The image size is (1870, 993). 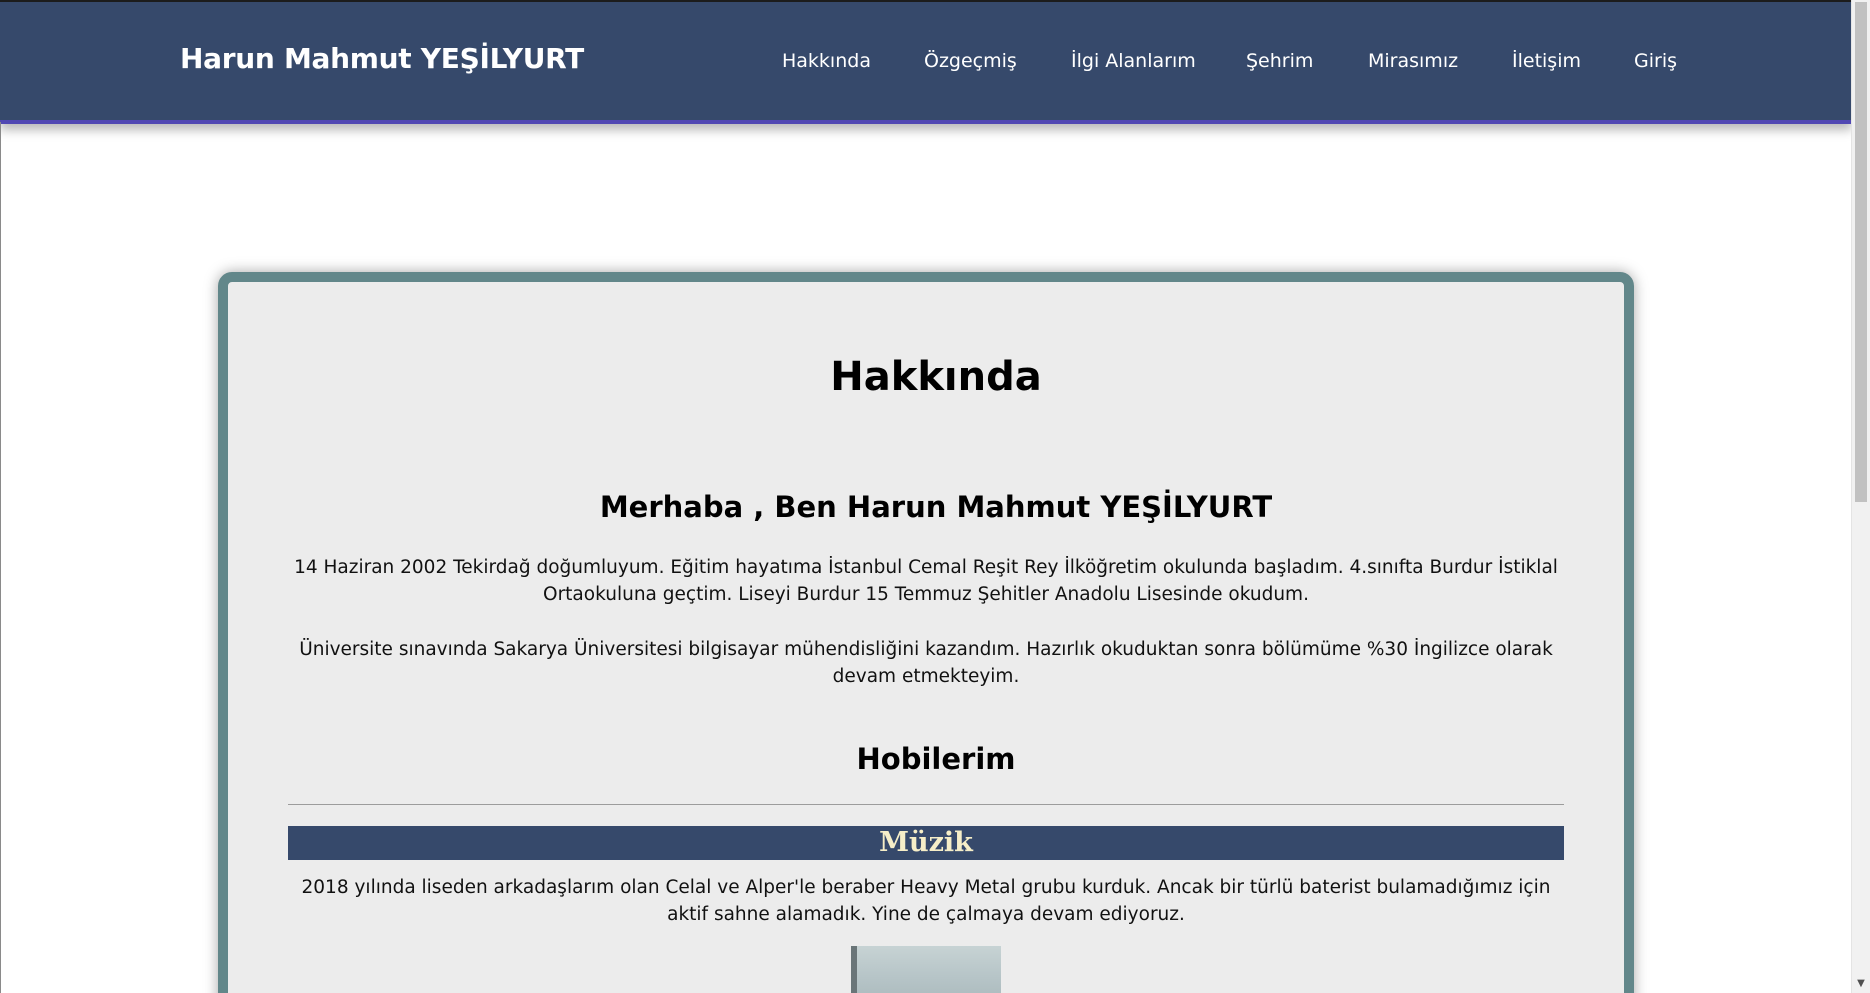 What do you see at coordinates (926, 804) in the screenshot?
I see `section-divider` at bounding box center [926, 804].